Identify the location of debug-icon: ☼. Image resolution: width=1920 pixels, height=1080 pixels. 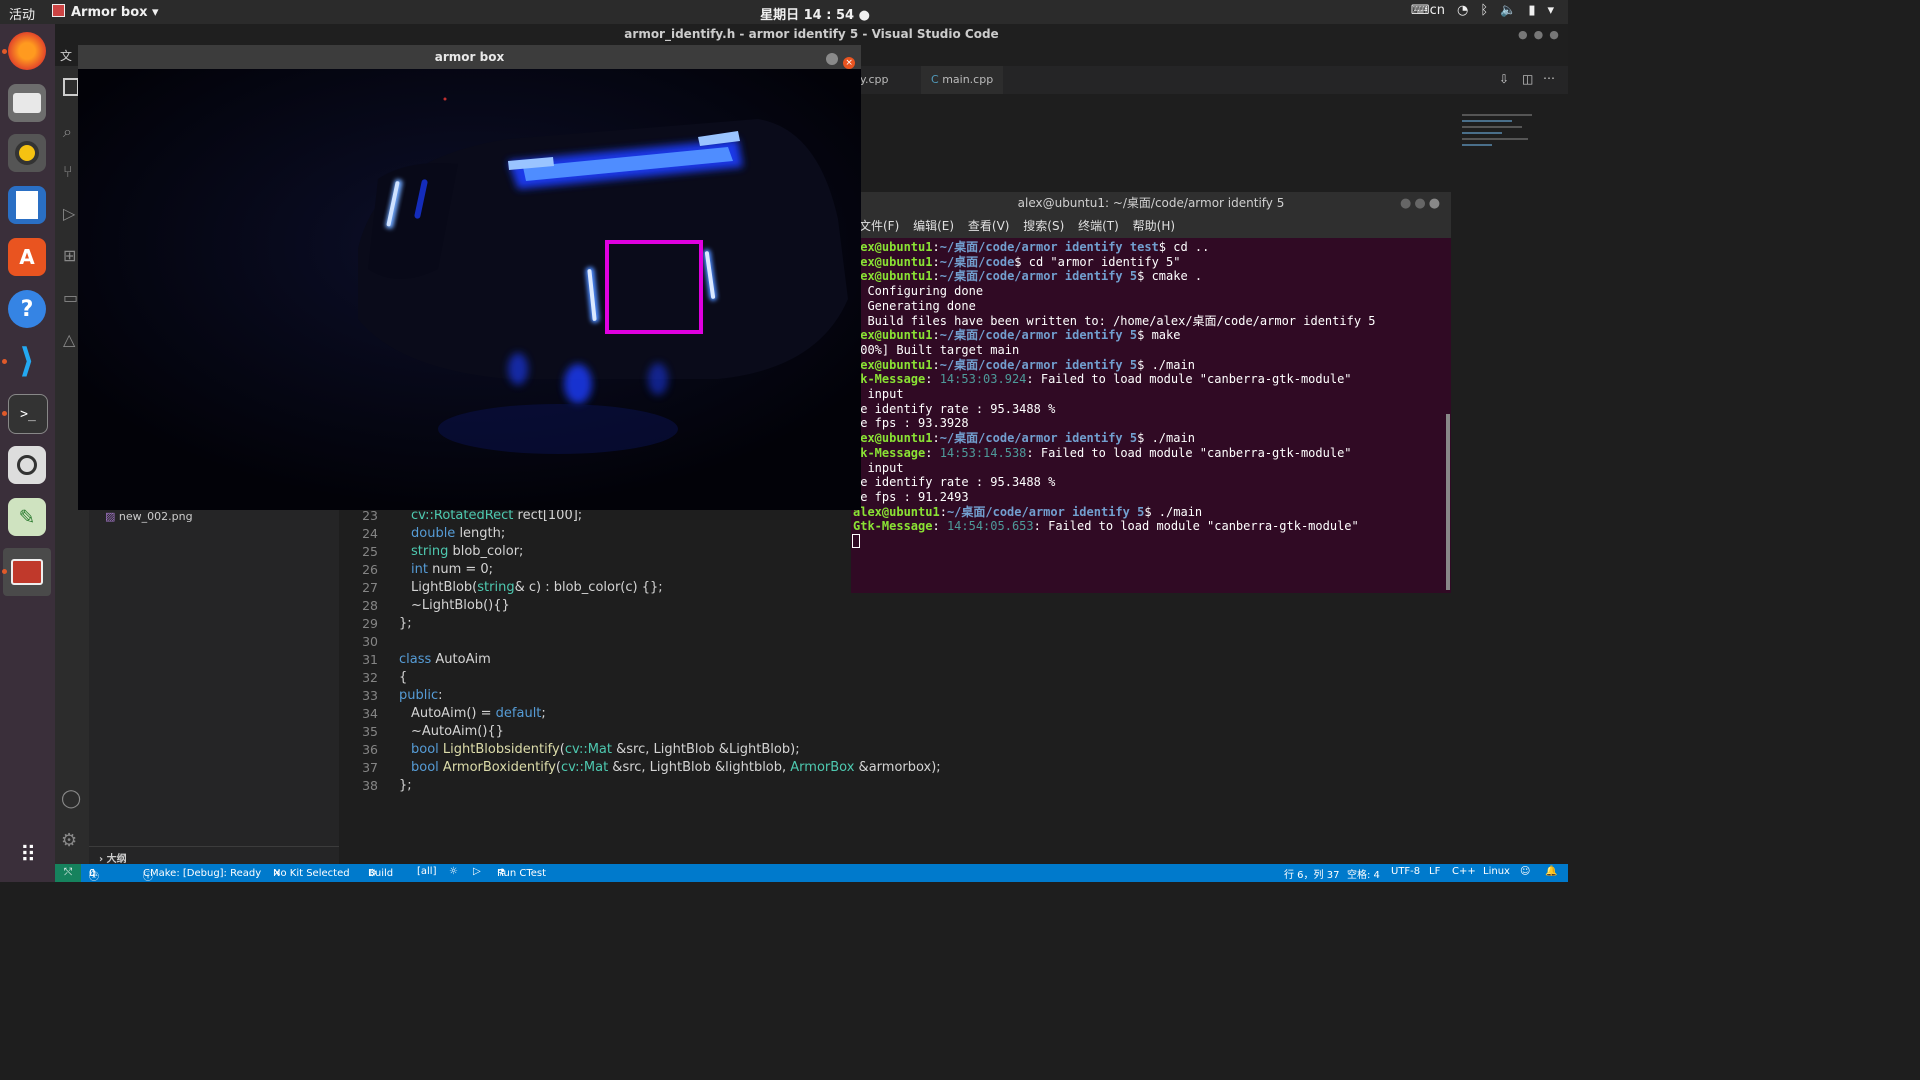
(453, 871).